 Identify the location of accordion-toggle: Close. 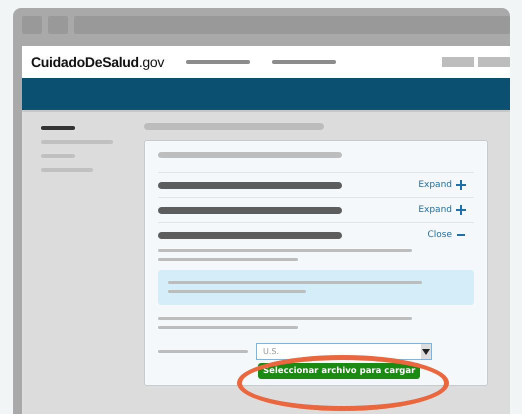
(446, 235).